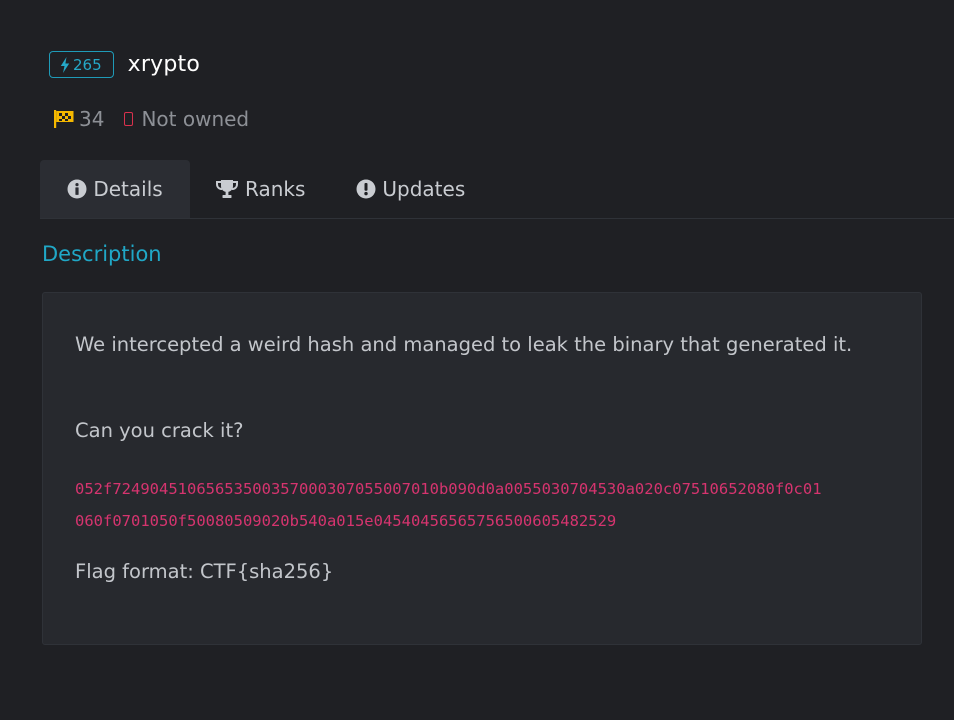 The image size is (954, 720). I want to click on tab-ranks-label: Ranks, so click(275, 189).